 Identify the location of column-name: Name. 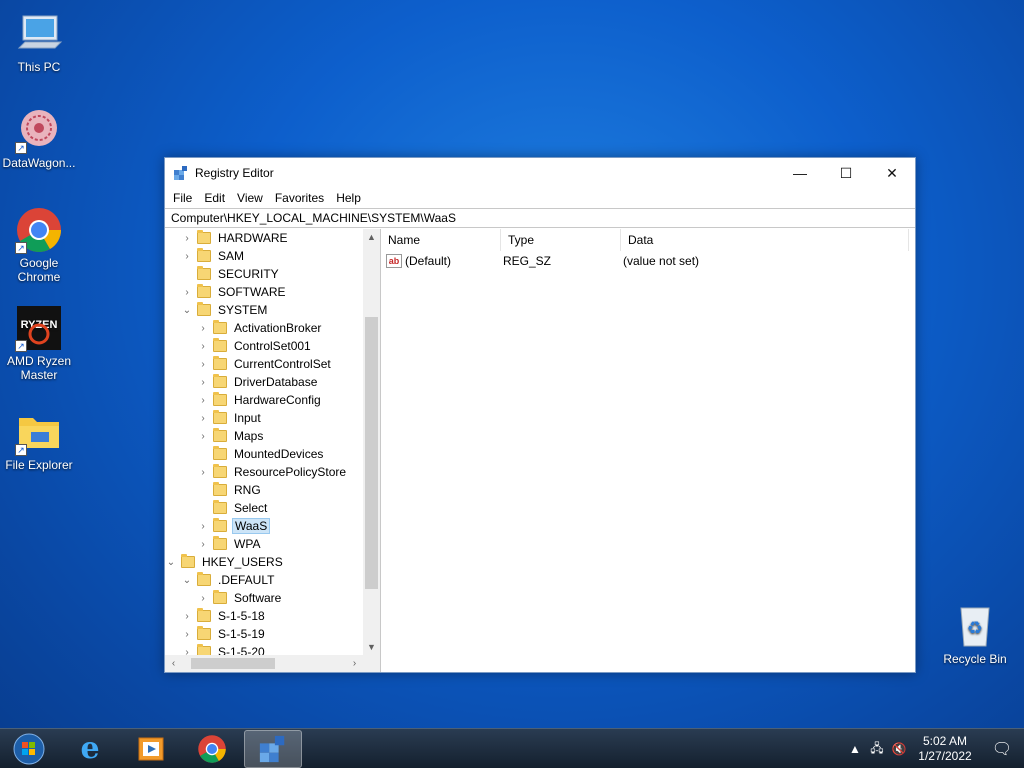
(441, 240).